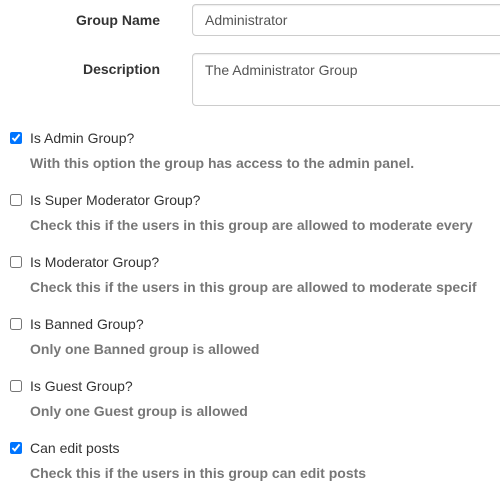  I want to click on banned-group-option: Is Banned Group?, so click(77, 324).